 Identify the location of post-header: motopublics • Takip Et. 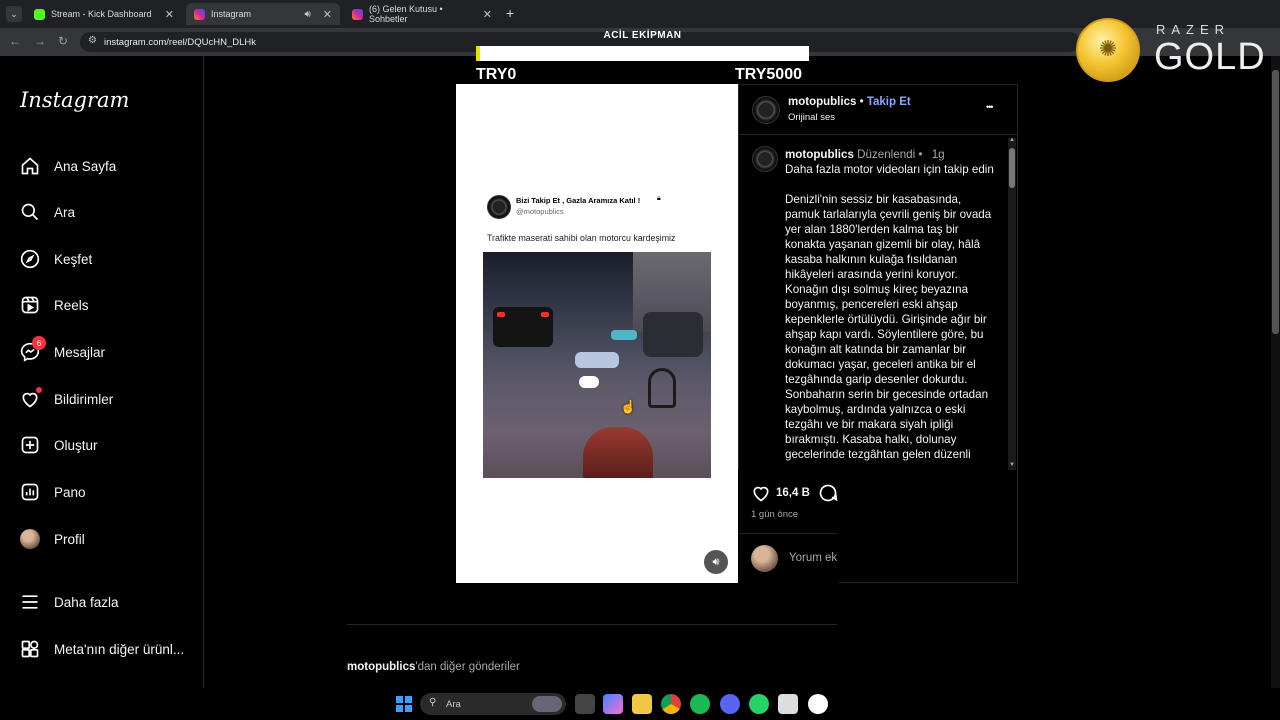
(849, 102).